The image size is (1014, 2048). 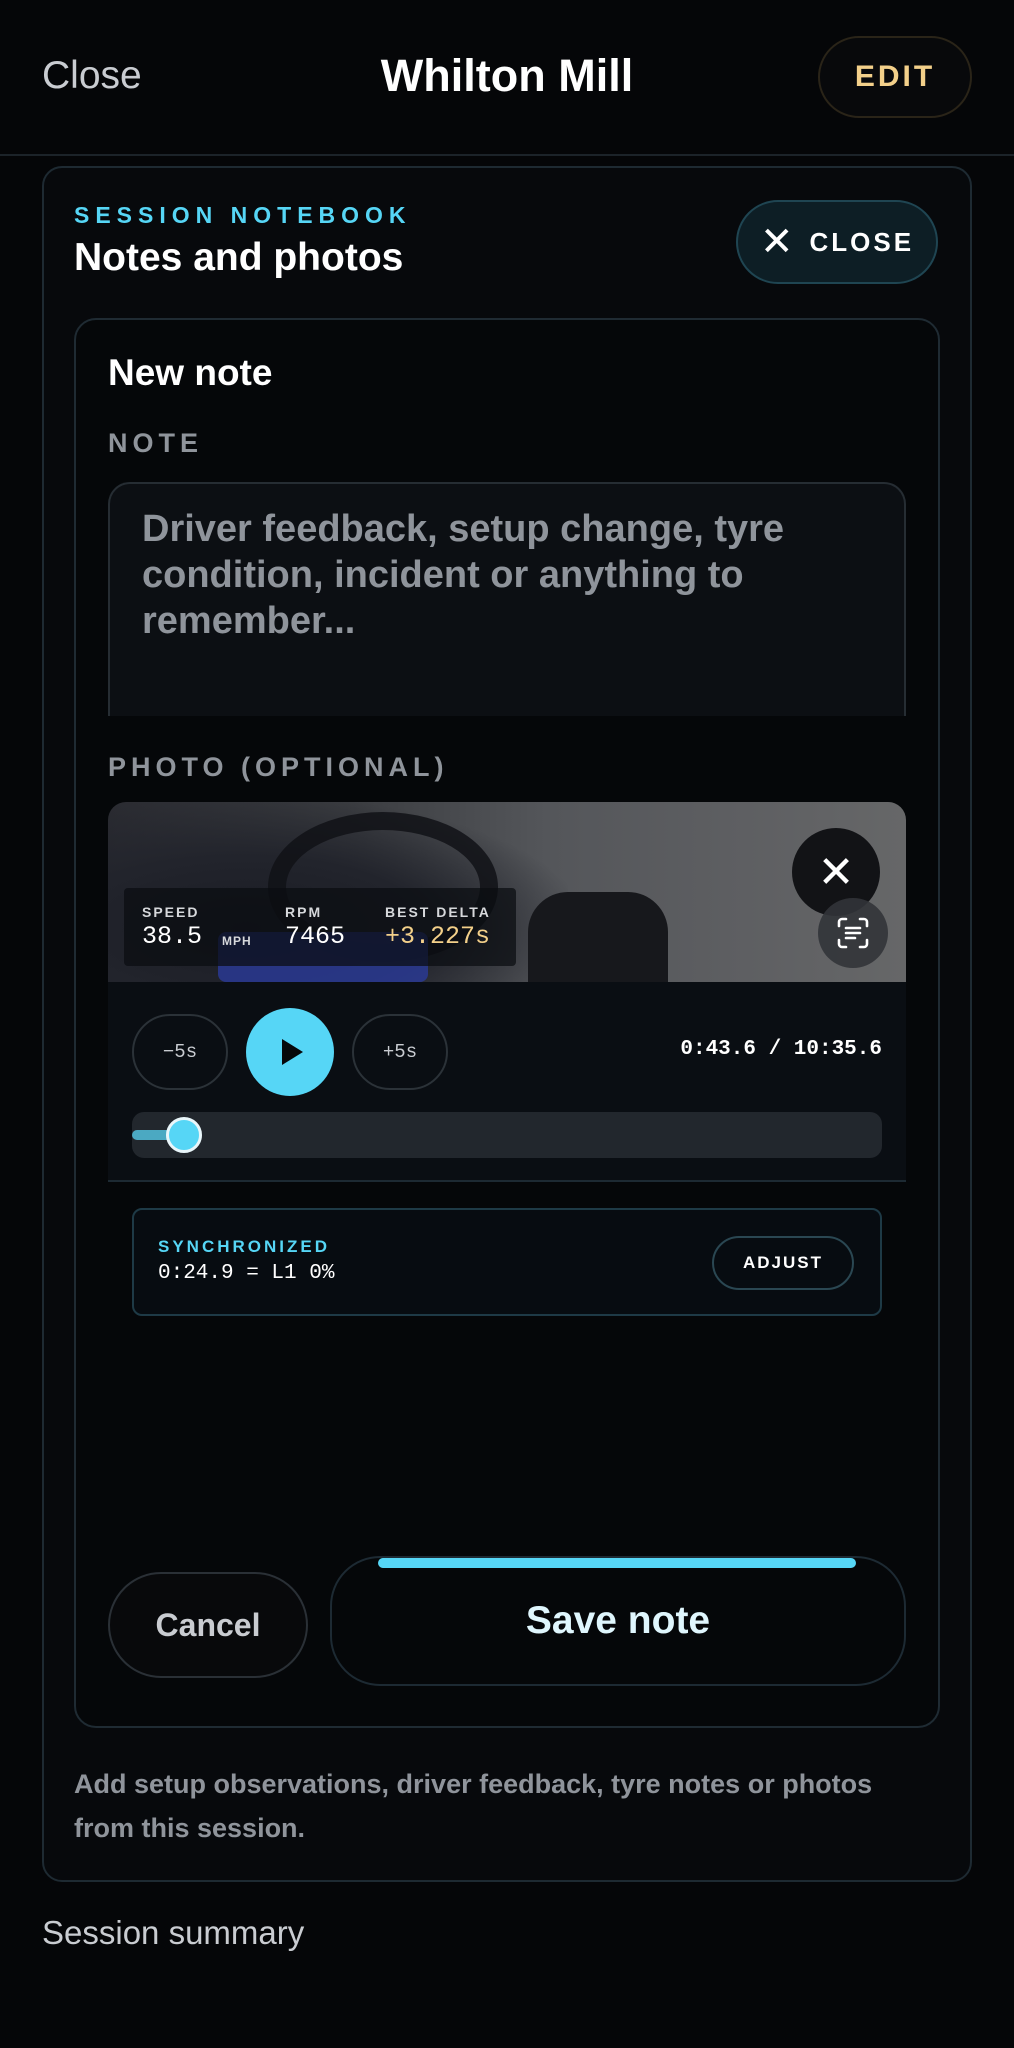 I want to click on skip-back-button: −5s, so click(x=180, y=1052).